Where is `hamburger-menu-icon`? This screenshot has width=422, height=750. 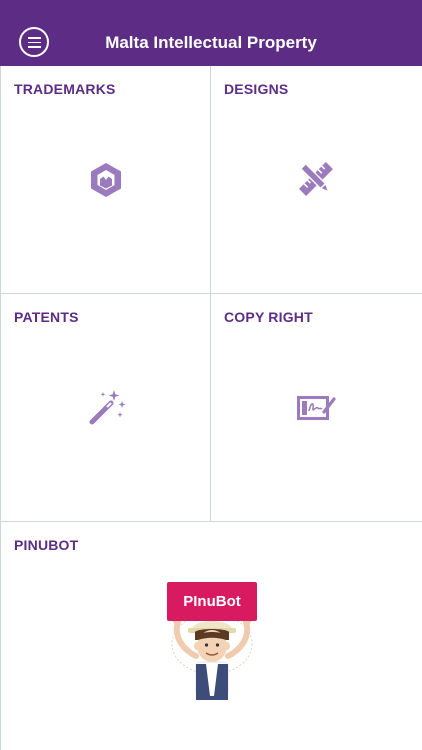
hamburger-menu-icon is located at coordinates (34, 42).